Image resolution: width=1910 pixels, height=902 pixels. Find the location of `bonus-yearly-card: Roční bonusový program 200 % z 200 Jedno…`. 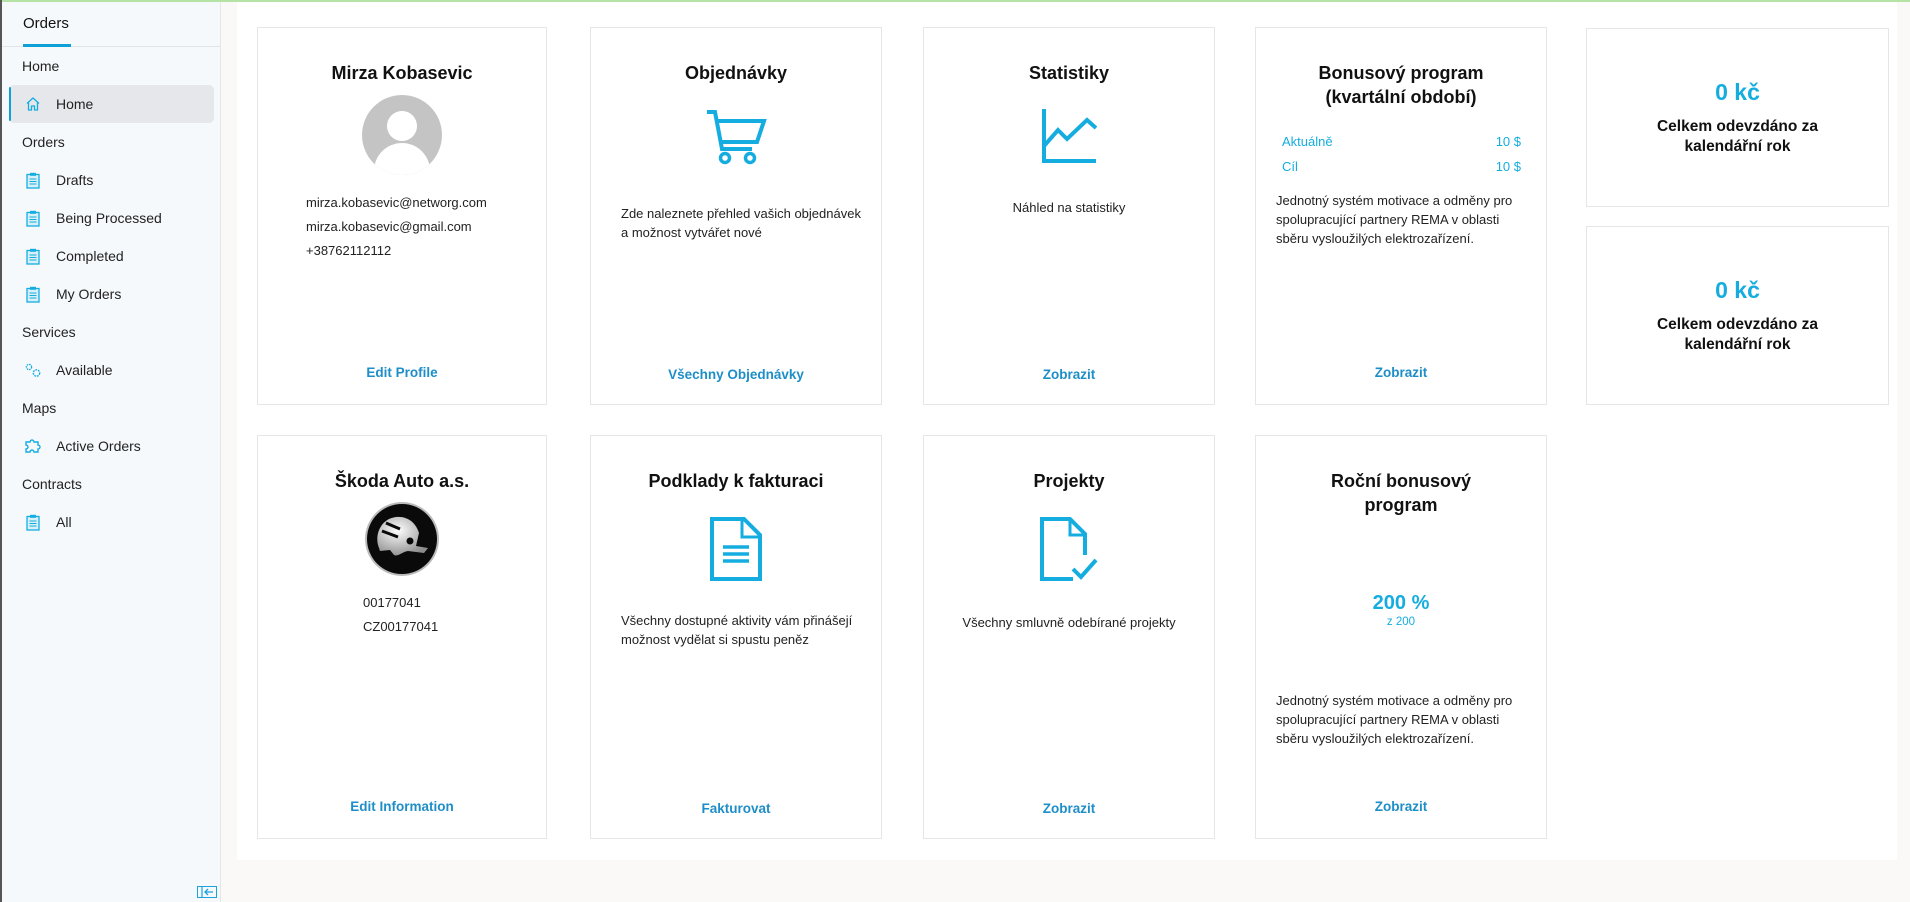

bonus-yearly-card: Roční bonusový program 200 % z 200 Jedno… is located at coordinates (1401, 637).